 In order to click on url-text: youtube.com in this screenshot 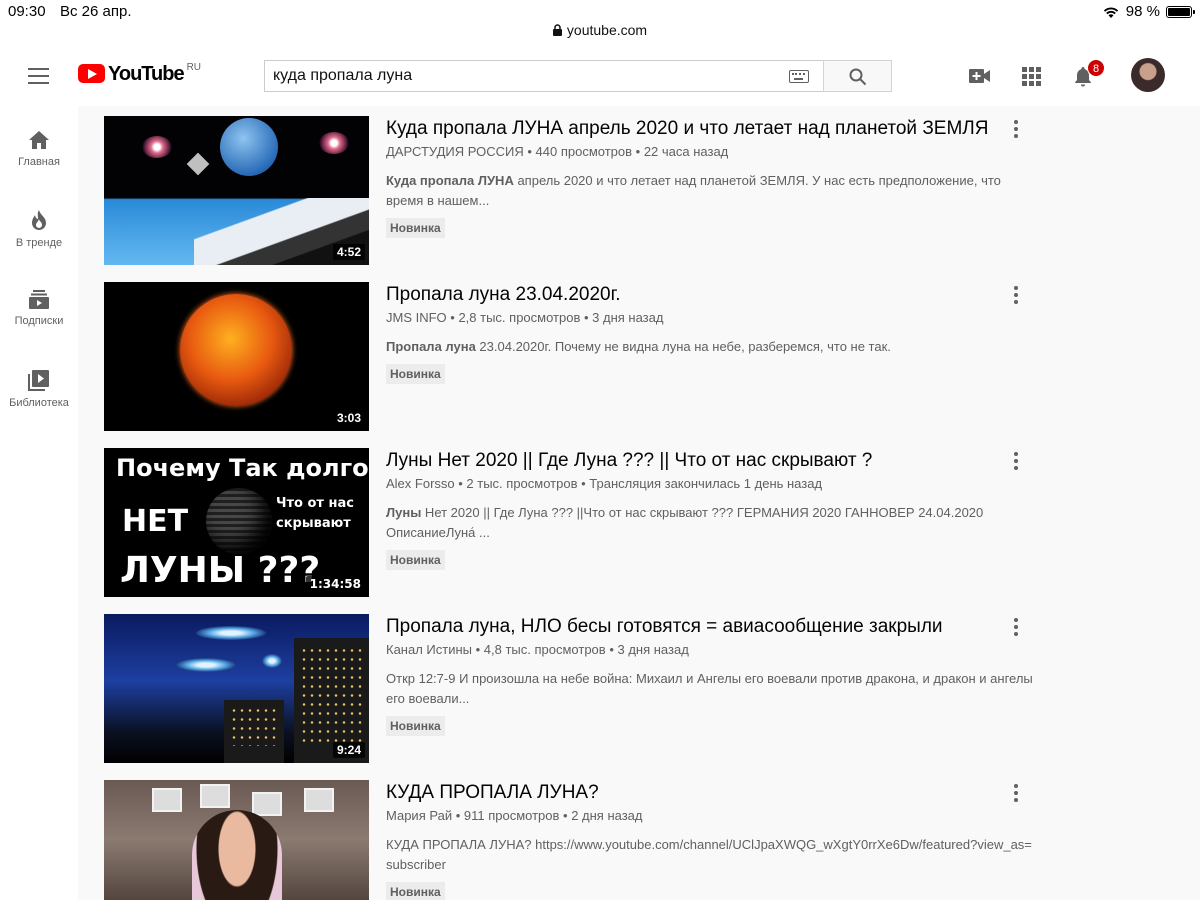, I will do `click(607, 30)`.